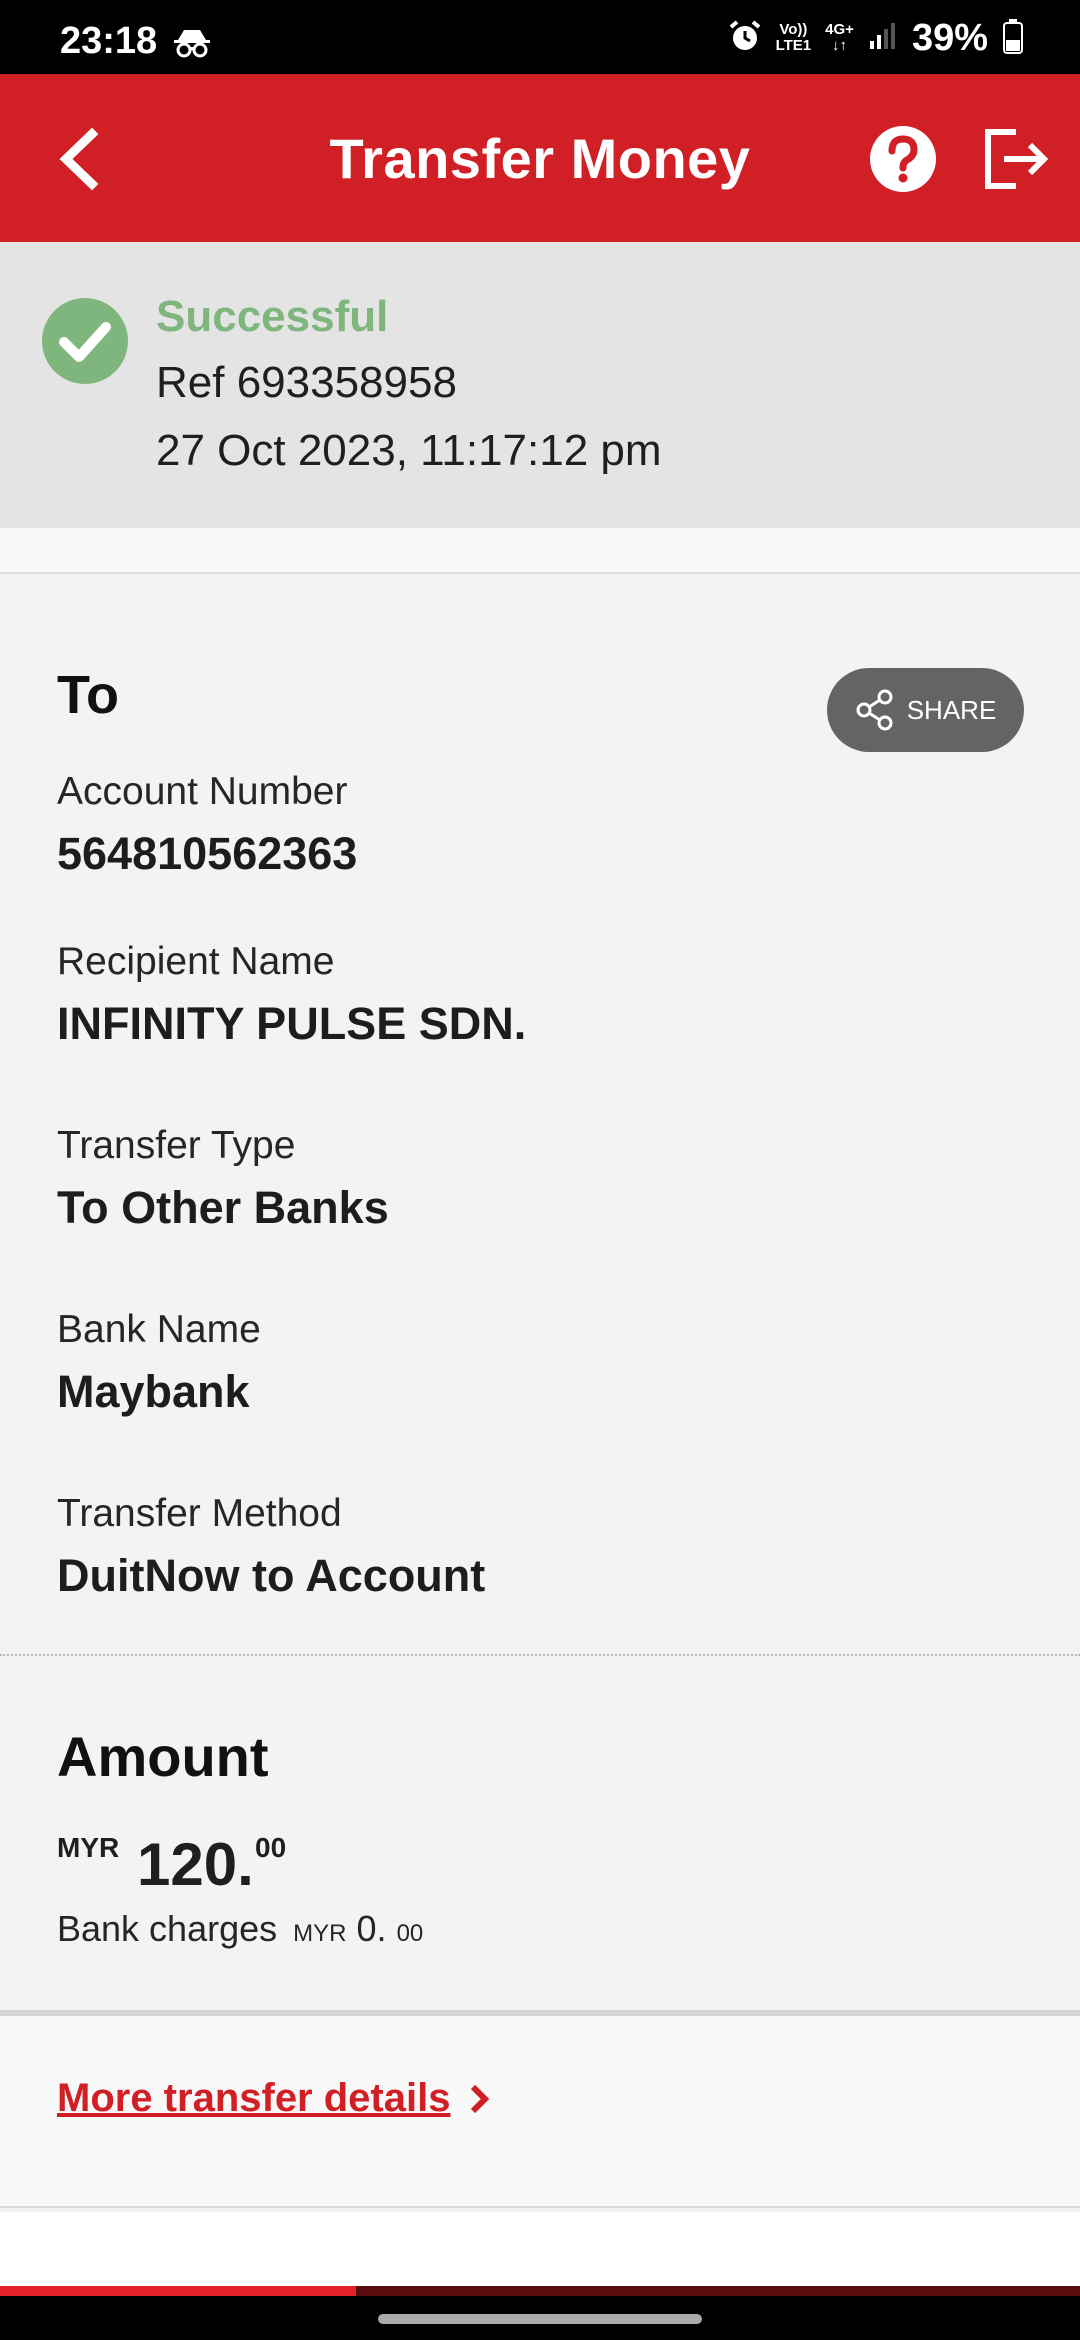 The width and height of the screenshot is (1080, 2340). Describe the element at coordinates (271, 1847) in the screenshot. I see `amount-decimal: 00` at that location.